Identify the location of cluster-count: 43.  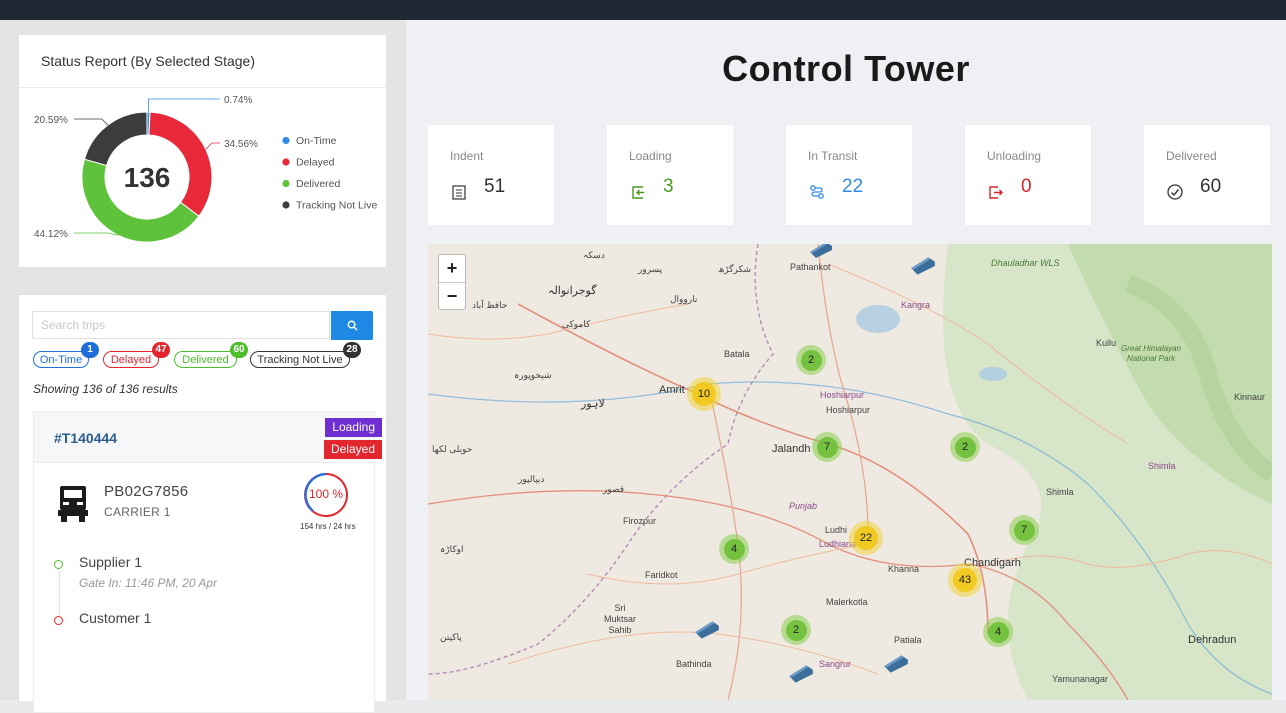
(965, 580).